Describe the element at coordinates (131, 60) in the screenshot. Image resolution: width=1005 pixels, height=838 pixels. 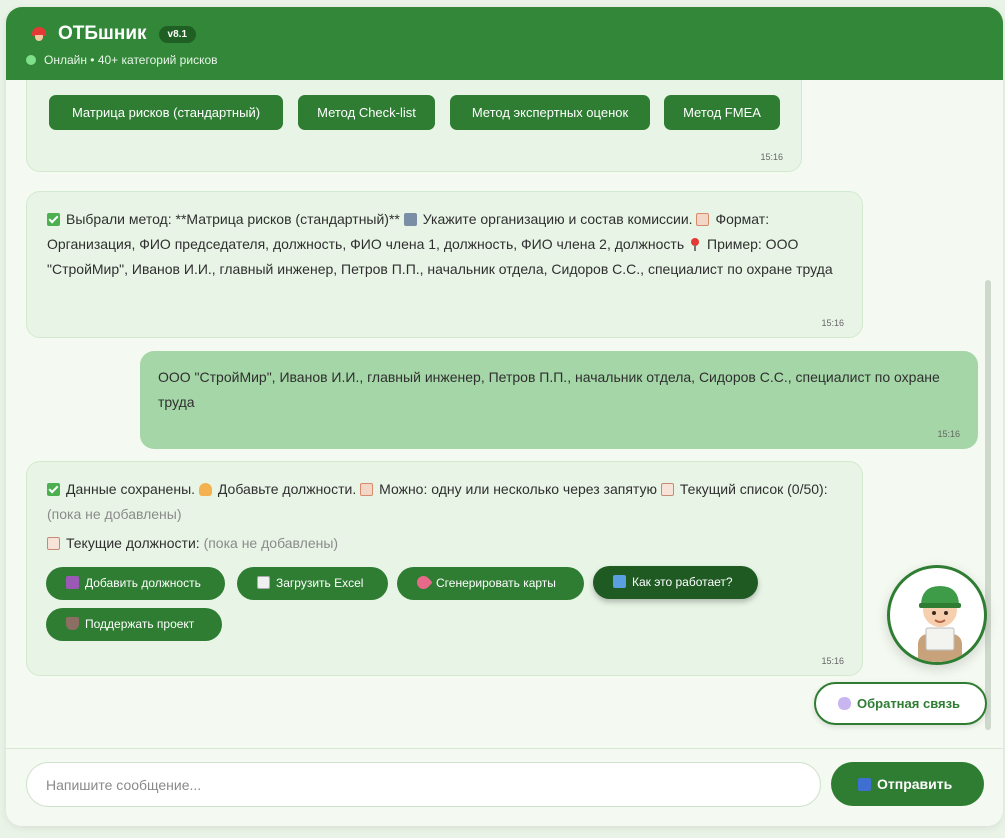
I see `status-text: Онлайн • 40+ категорий рисков` at that location.